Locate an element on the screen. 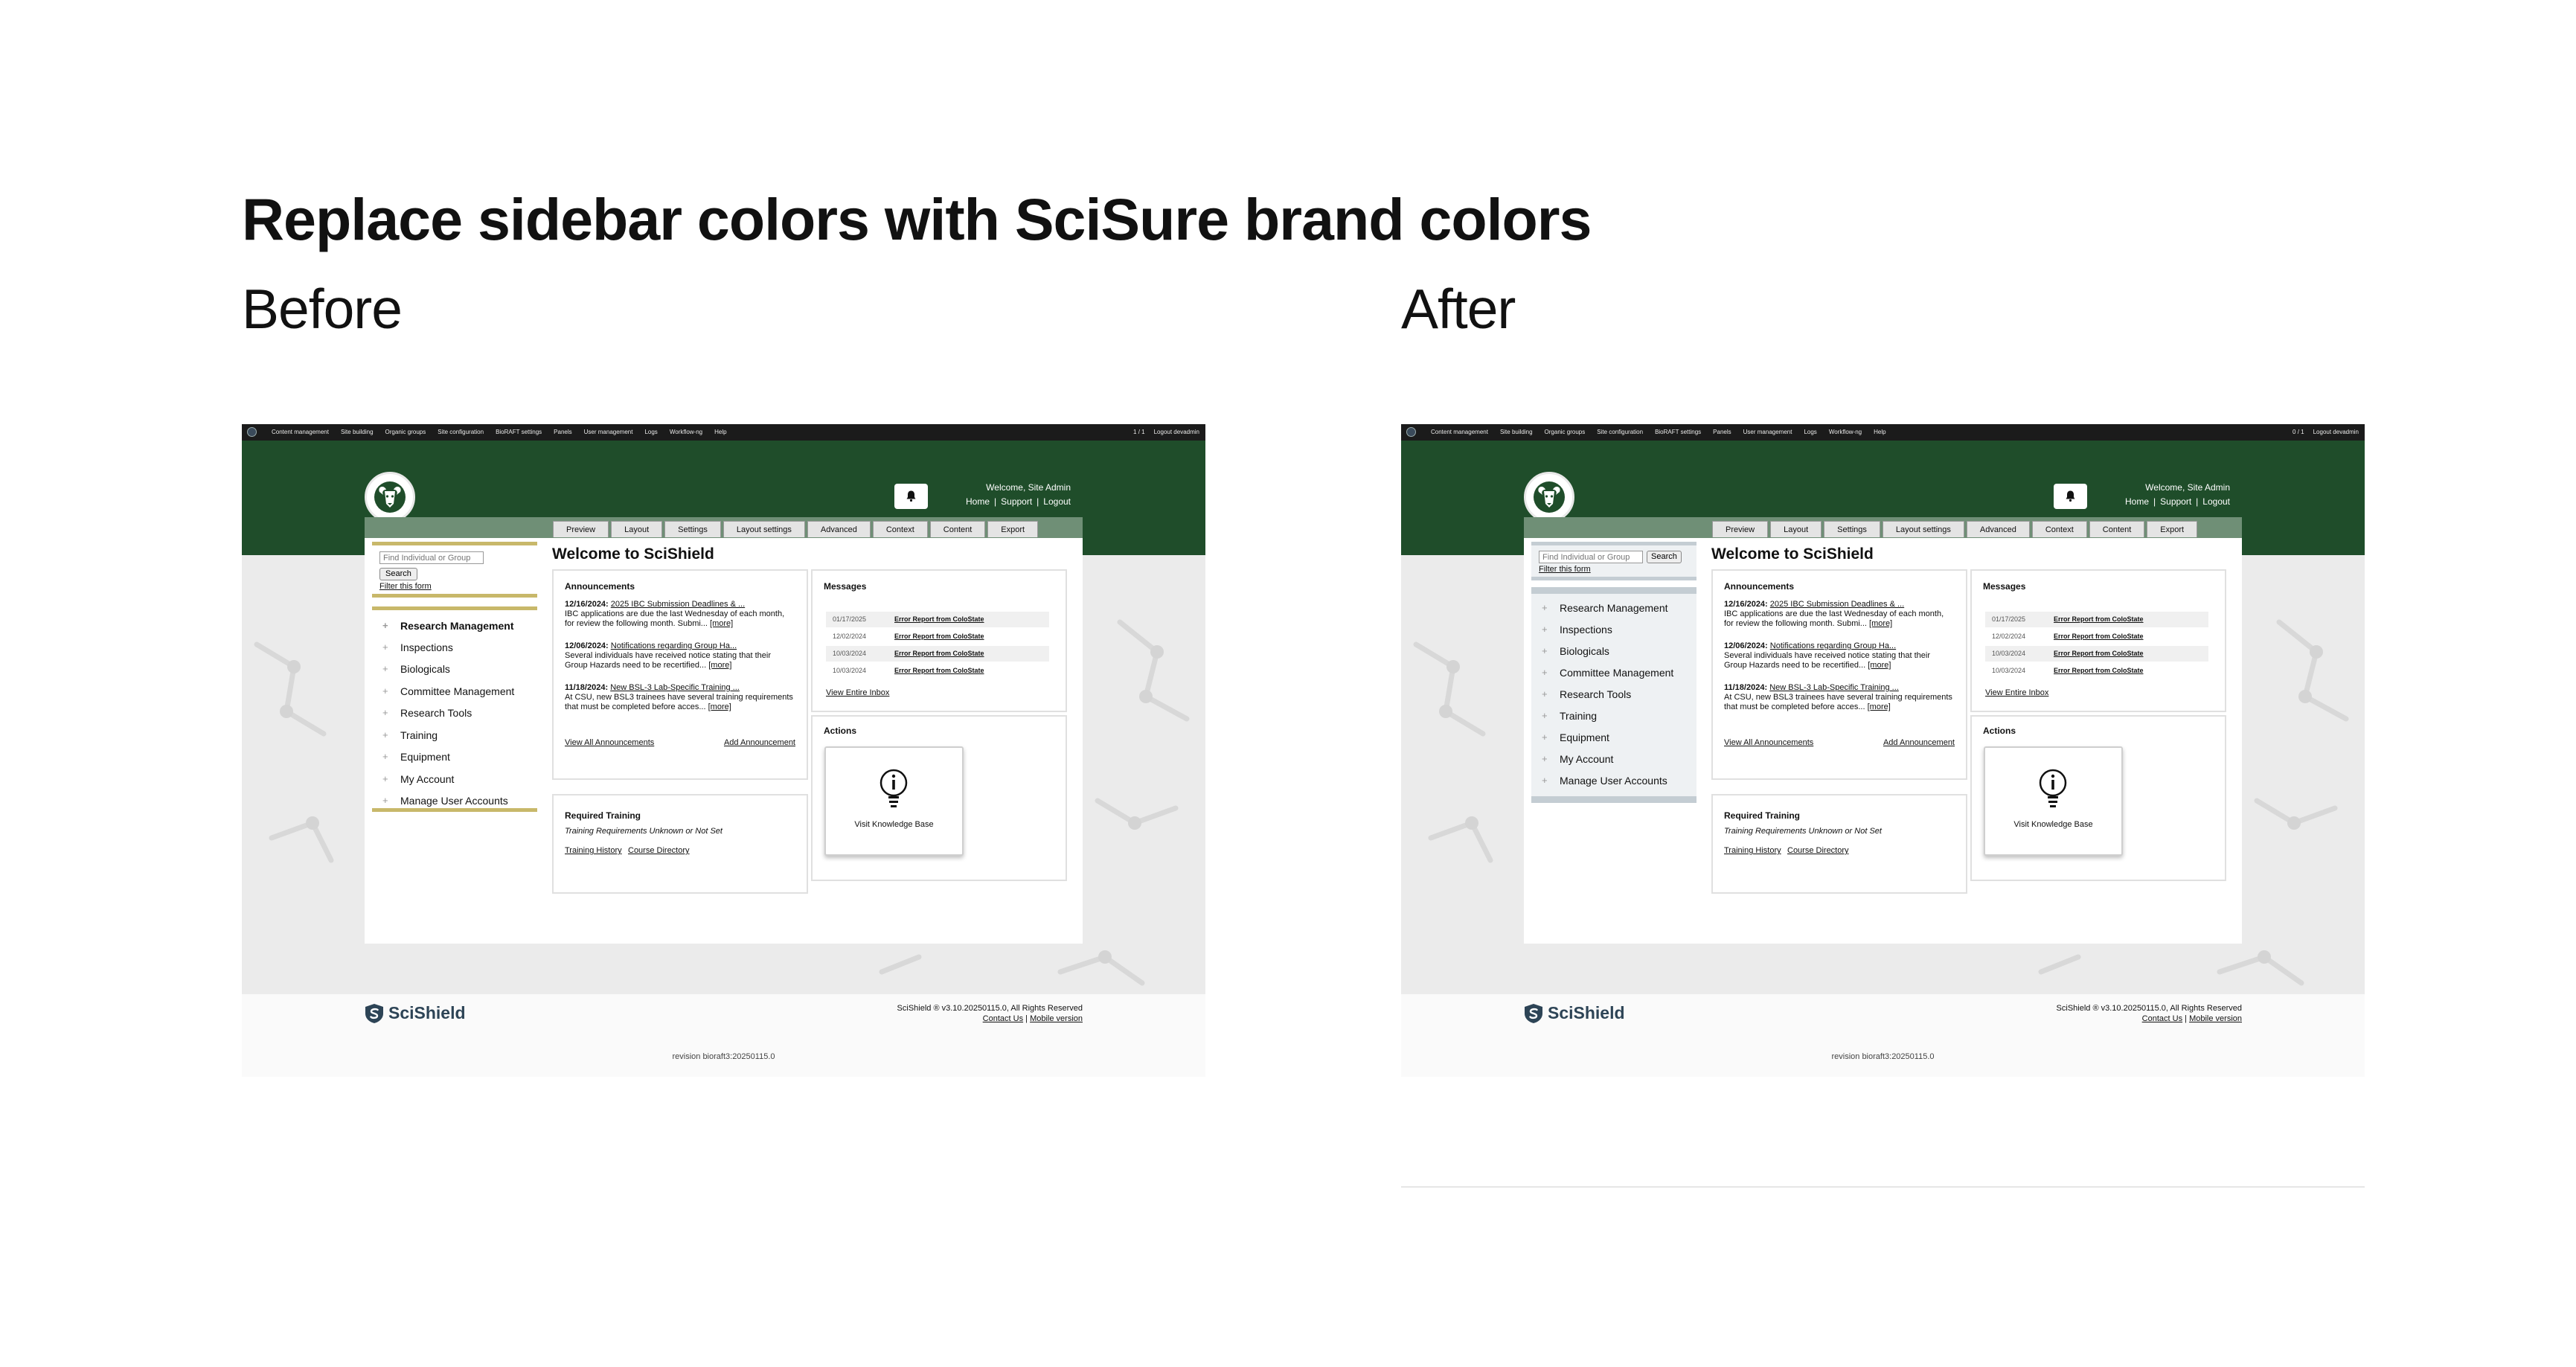 This screenshot has height=1367, width=2576. admin-counter: 0 / 1 is located at coordinates (2298, 432).